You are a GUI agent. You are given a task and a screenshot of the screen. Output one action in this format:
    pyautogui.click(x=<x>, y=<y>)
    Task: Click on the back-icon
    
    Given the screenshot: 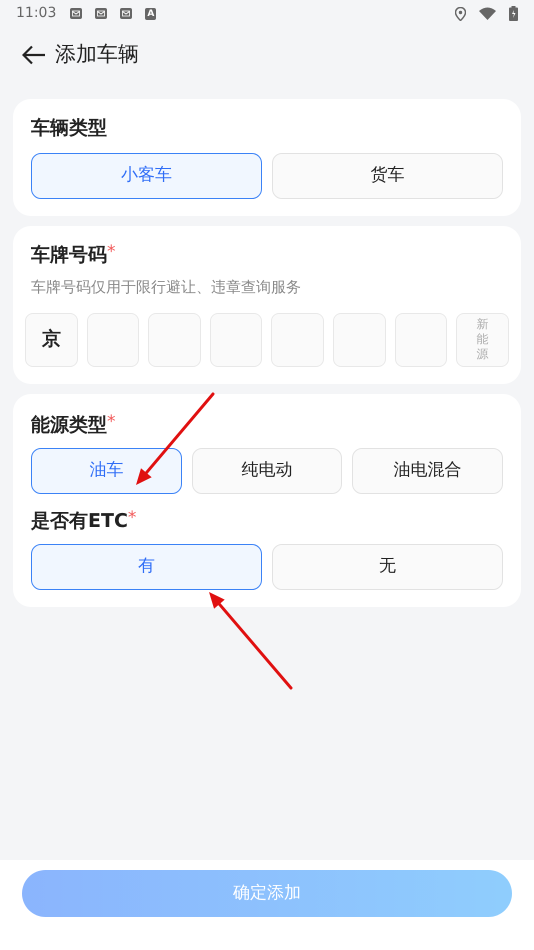 What is the action you would take?
    pyautogui.click(x=34, y=55)
    